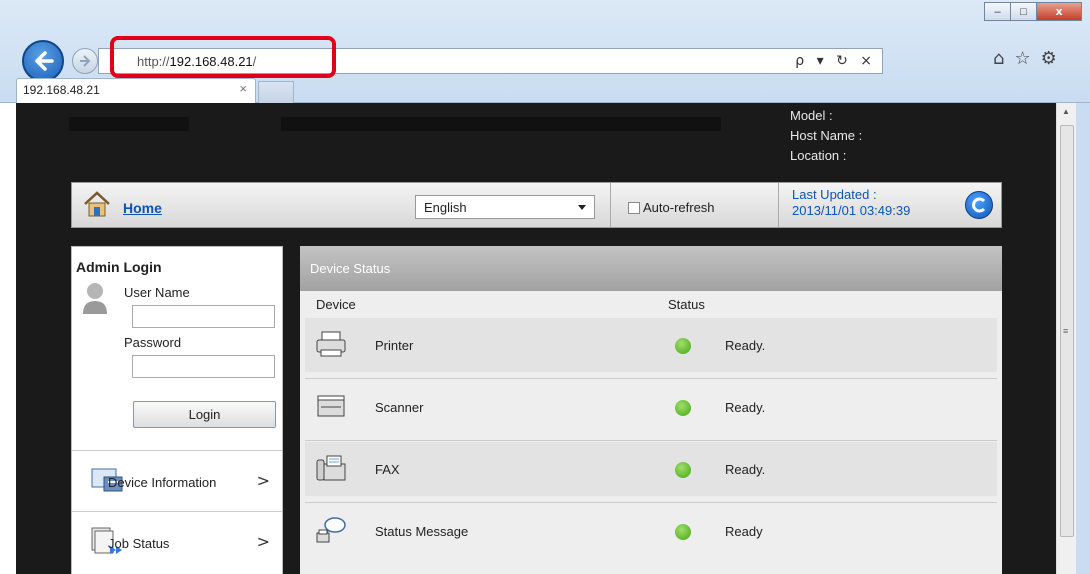 The width and height of the screenshot is (1090, 574). Describe the element at coordinates (744, 531) in the screenshot. I see `device-status: Ready` at that location.